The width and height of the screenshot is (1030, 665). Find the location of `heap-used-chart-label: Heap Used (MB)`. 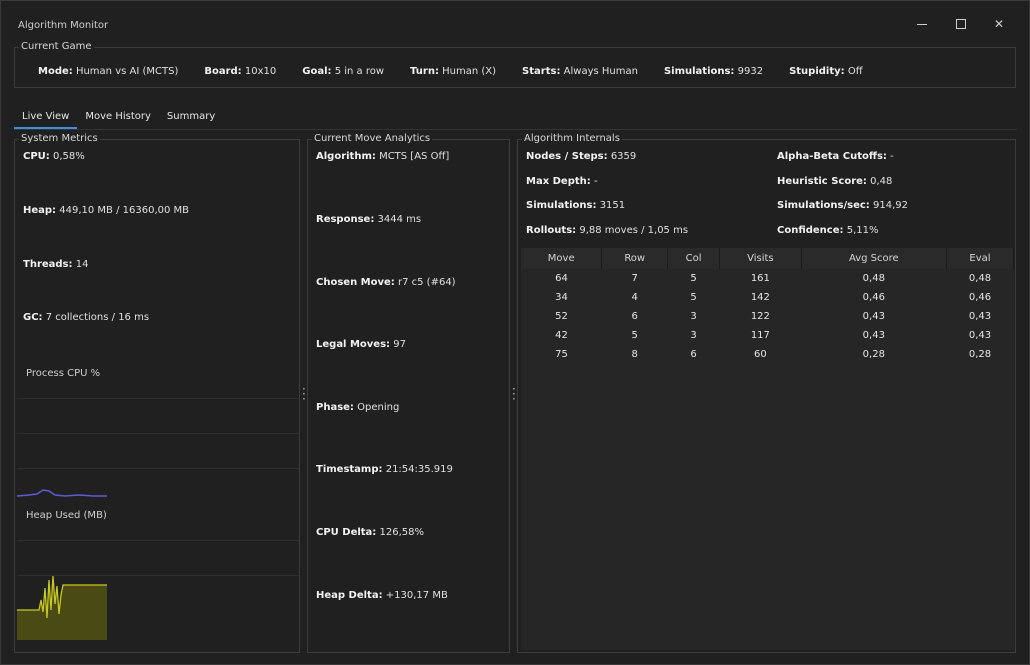

heap-used-chart-label: Heap Used (MB) is located at coordinates (66, 515).